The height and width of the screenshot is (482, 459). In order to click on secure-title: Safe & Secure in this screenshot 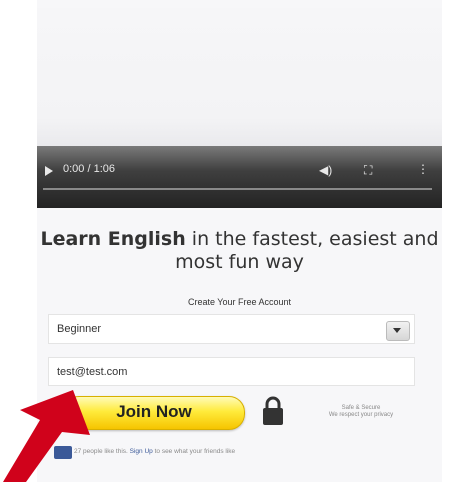, I will do `click(361, 408)`.